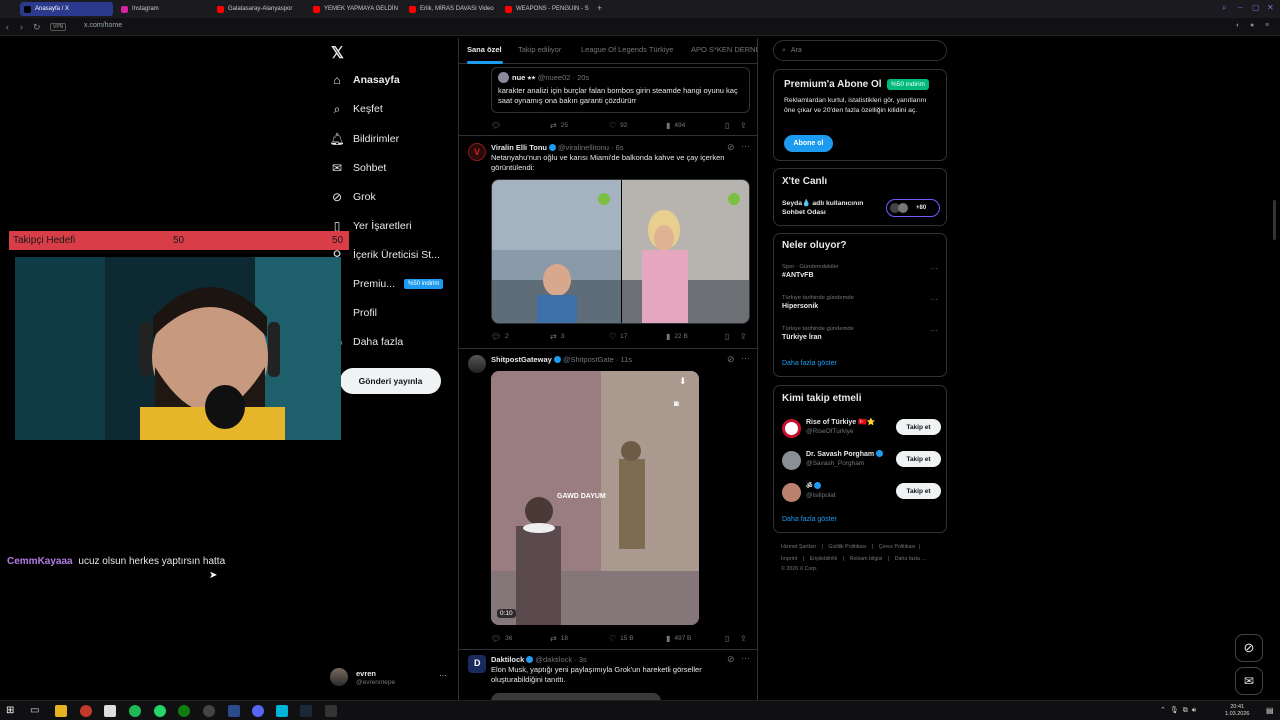 The width and height of the screenshot is (1280, 720). What do you see at coordinates (358, 168) in the screenshot?
I see `nav-chat: ✉ Sohbet` at bounding box center [358, 168].